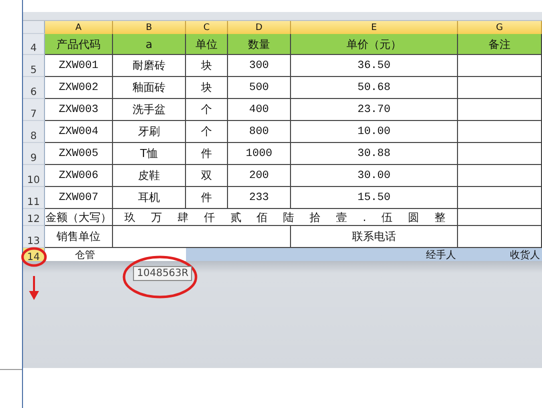 The width and height of the screenshot is (542, 408). Describe the element at coordinates (34, 154) in the screenshot. I see `row-header: 9` at that location.